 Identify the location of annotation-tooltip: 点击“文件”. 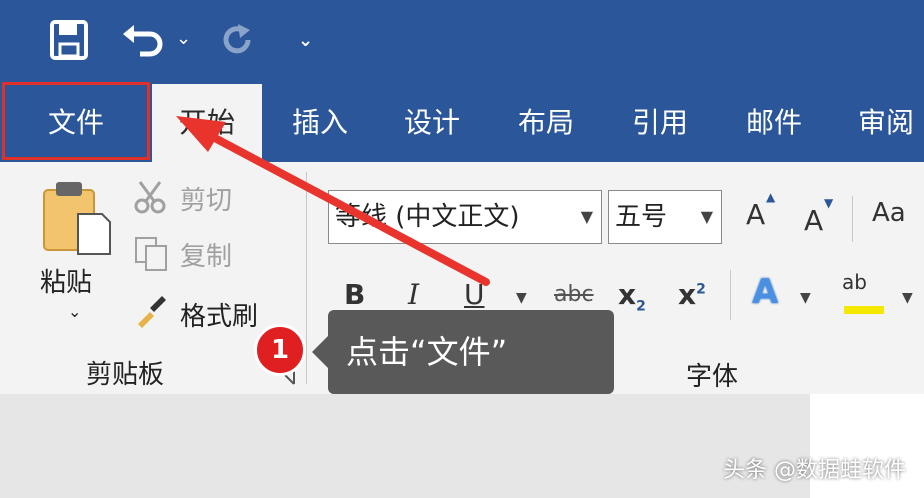
(471, 352).